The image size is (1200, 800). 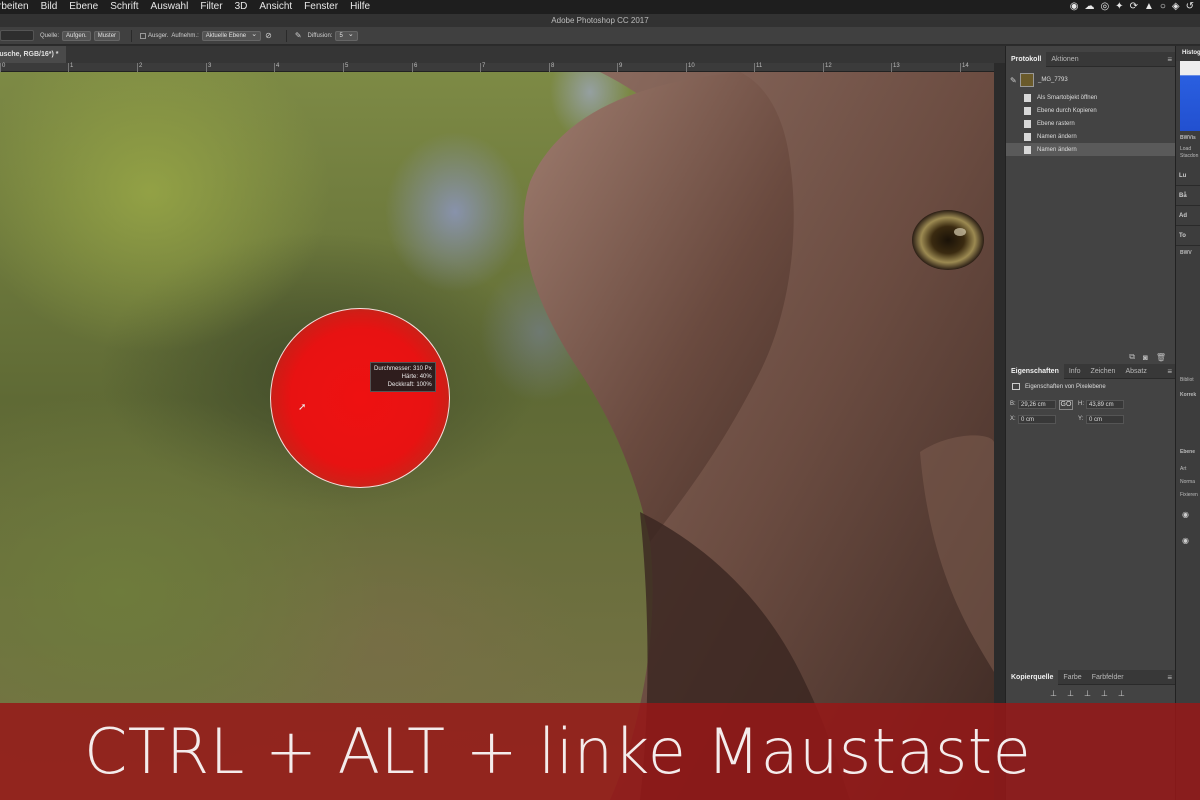 I want to click on shield-icon: ◈, so click(x=1176, y=7).